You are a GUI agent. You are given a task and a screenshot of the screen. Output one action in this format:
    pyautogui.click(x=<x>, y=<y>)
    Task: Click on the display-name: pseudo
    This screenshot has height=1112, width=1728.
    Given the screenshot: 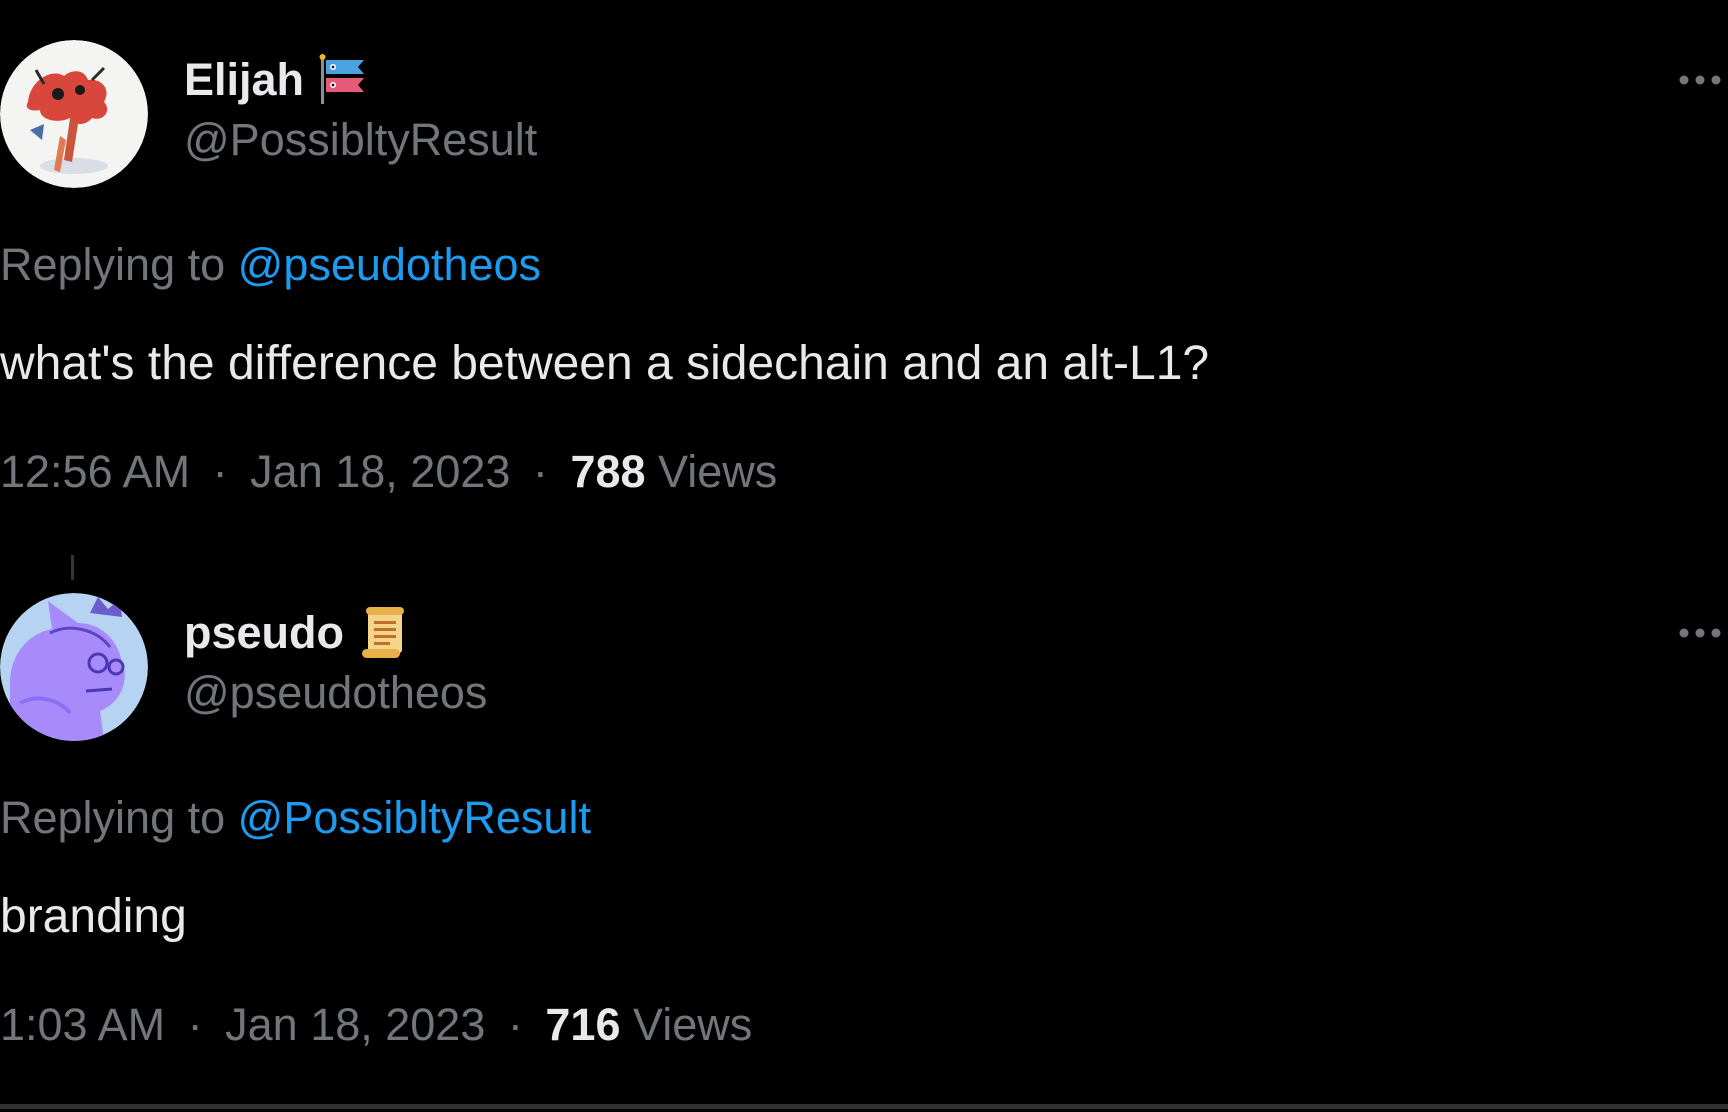 What is the action you would take?
    pyautogui.click(x=264, y=633)
    